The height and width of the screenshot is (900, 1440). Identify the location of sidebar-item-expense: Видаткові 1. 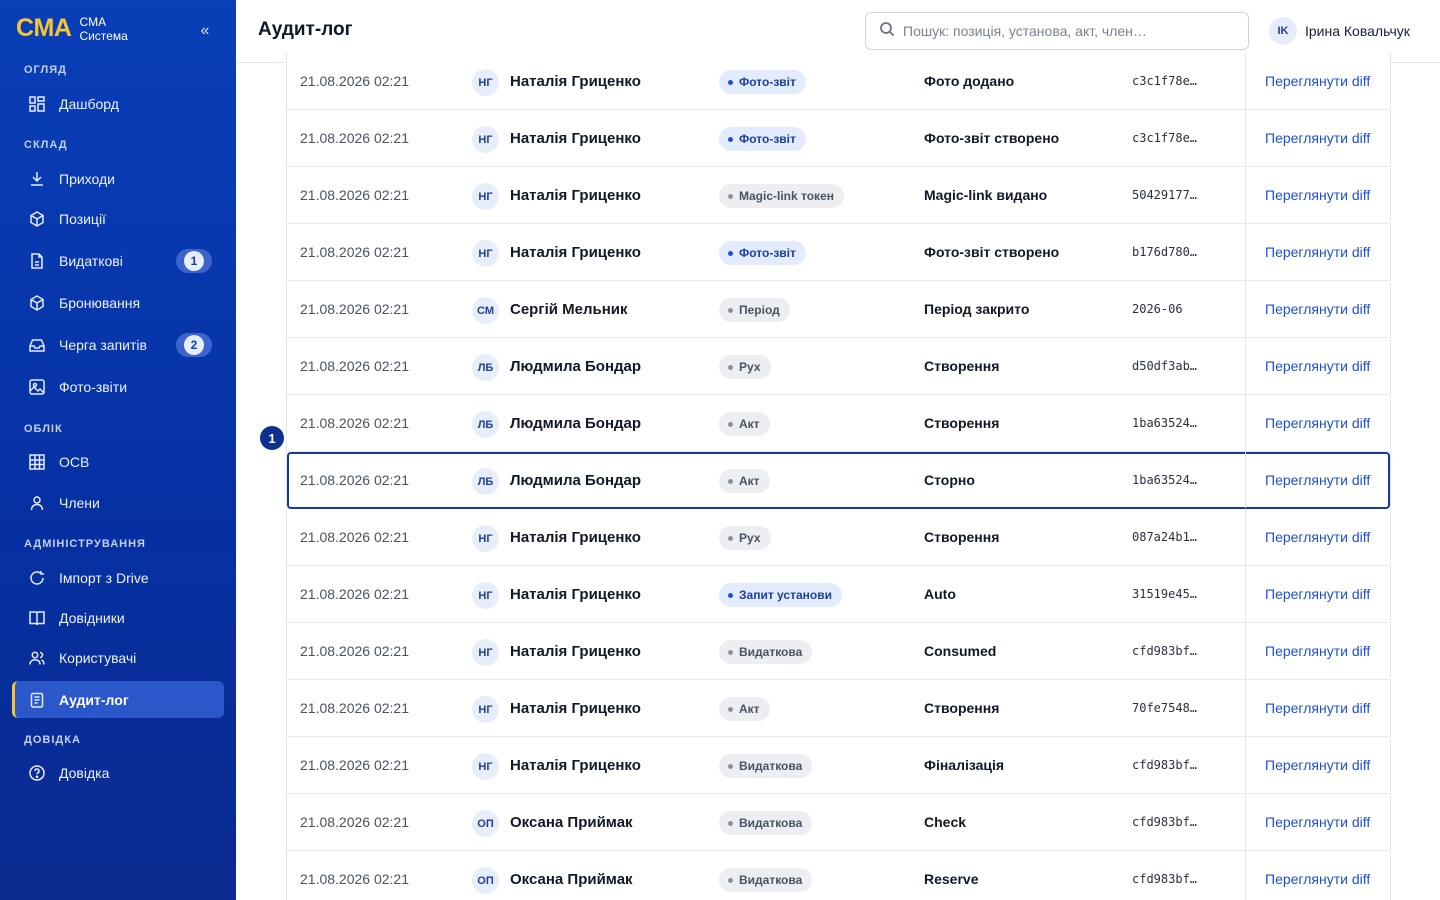
(118, 261).